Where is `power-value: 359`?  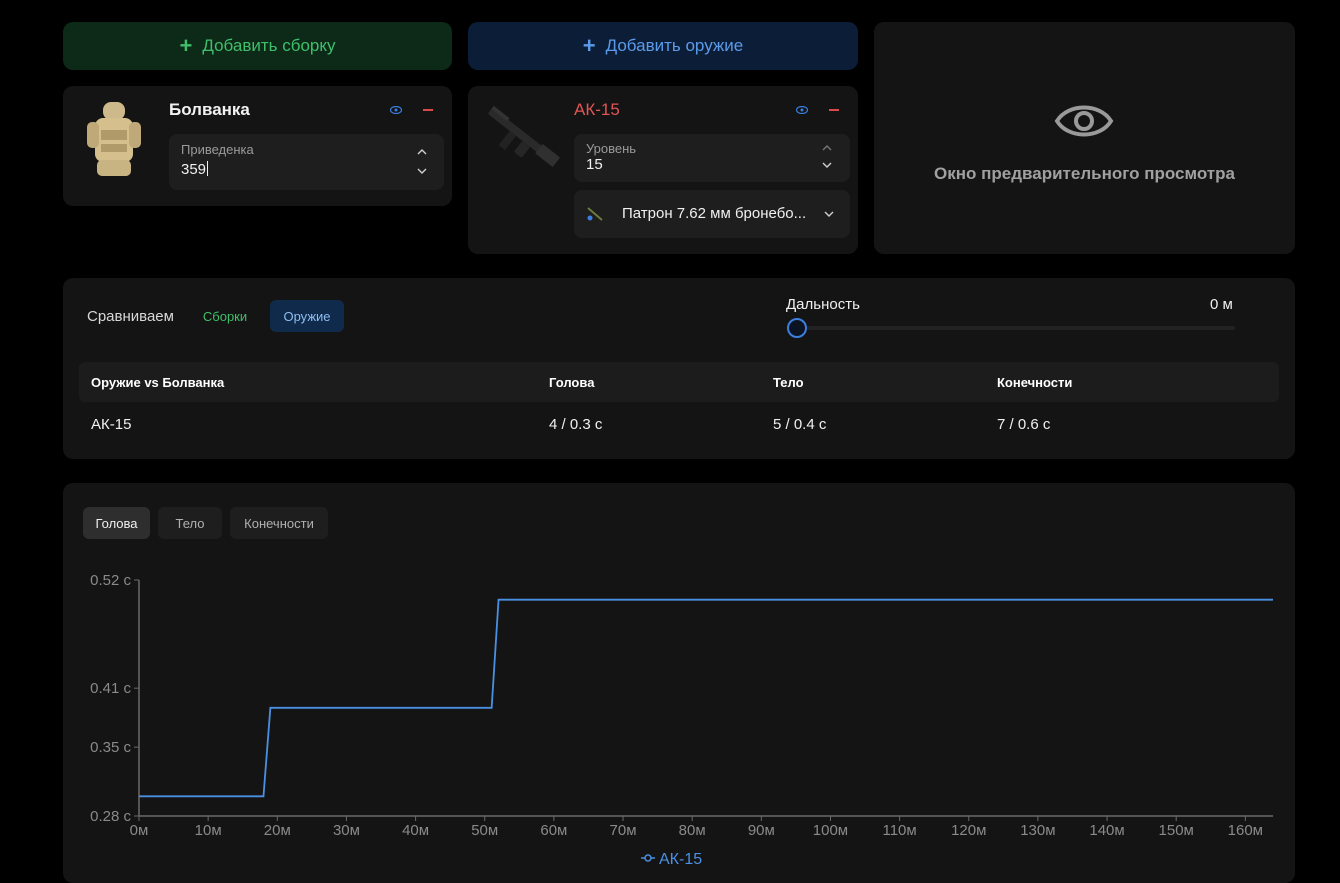
power-value: 359 is located at coordinates (195, 169).